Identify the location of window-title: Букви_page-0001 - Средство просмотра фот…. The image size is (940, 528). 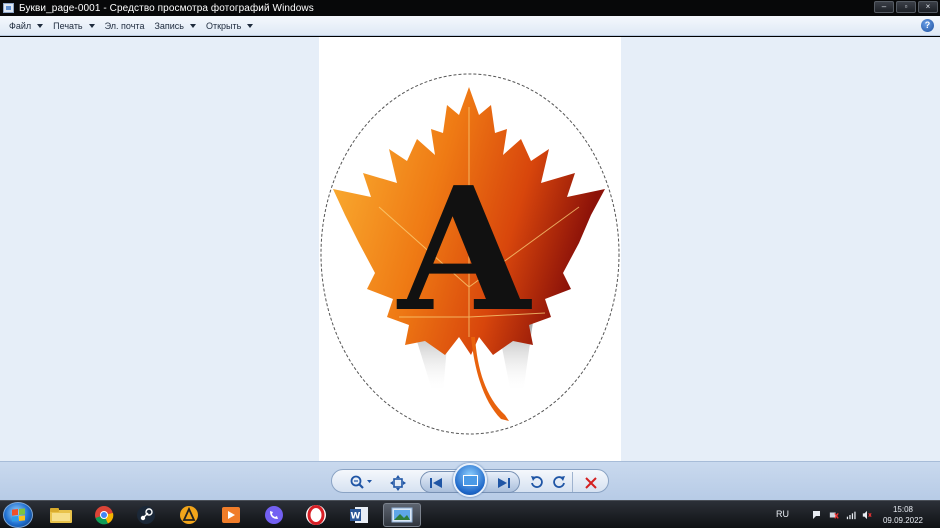
(166, 8).